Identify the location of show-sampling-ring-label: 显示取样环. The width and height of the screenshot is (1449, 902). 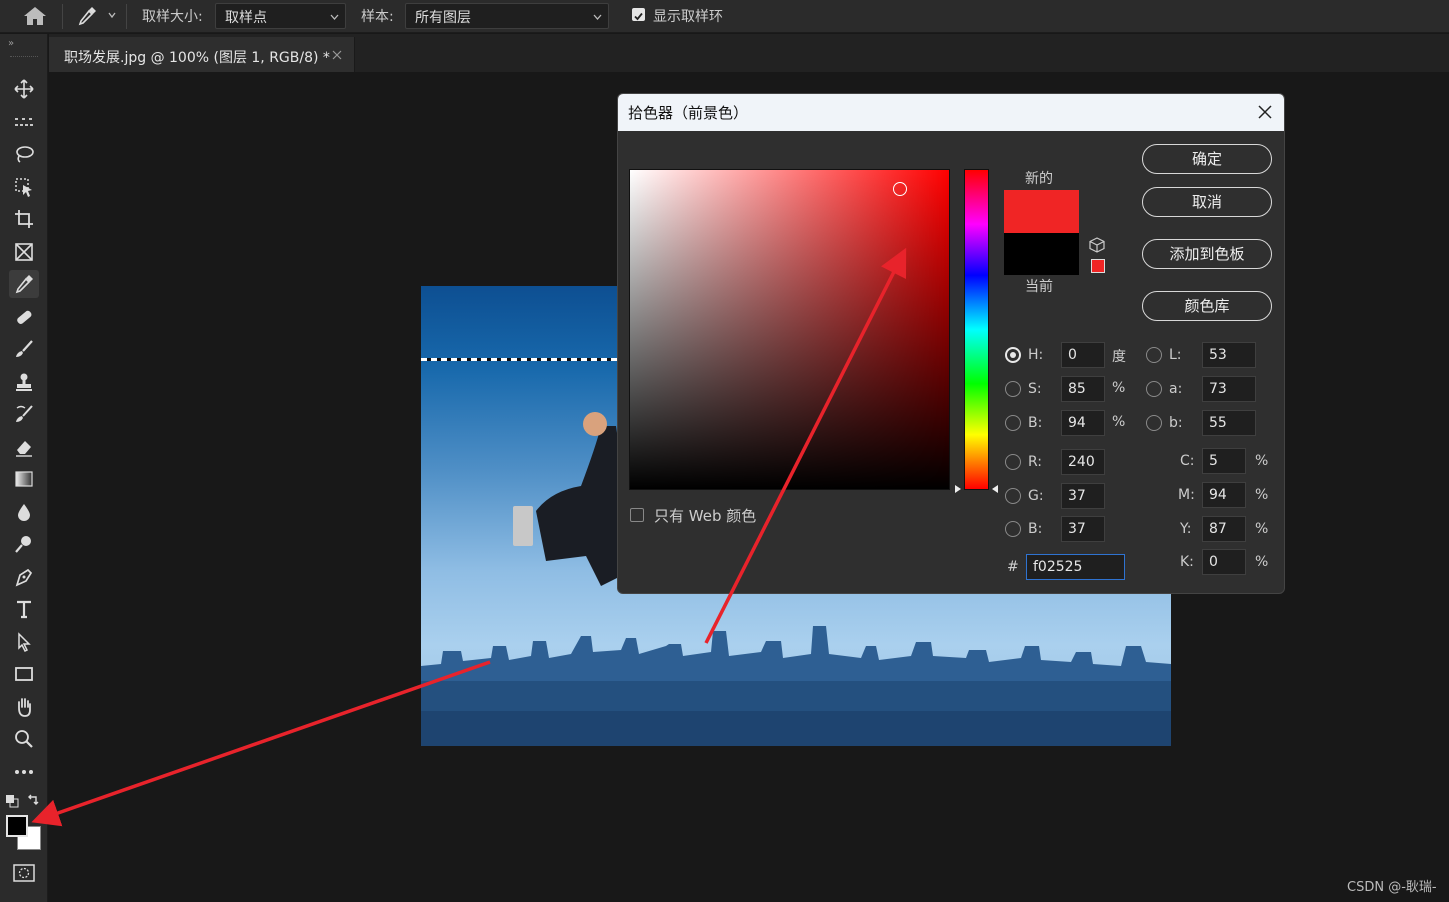
(688, 17).